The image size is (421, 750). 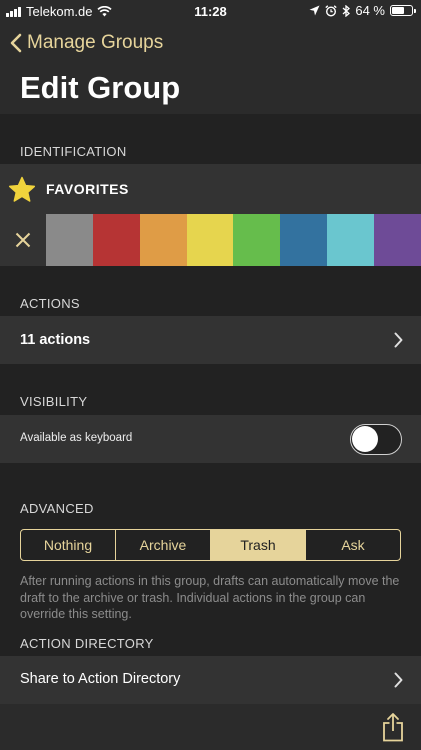 What do you see at coordinates (258, 545) in the screenshot?
I see `segment-trash: Trash` at bounding box center [258, 545].